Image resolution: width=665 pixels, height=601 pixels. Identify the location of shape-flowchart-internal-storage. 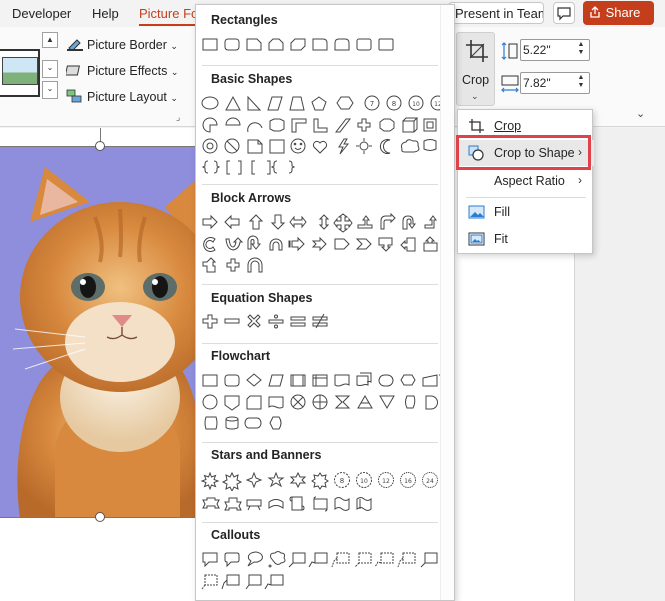
(320, 380).